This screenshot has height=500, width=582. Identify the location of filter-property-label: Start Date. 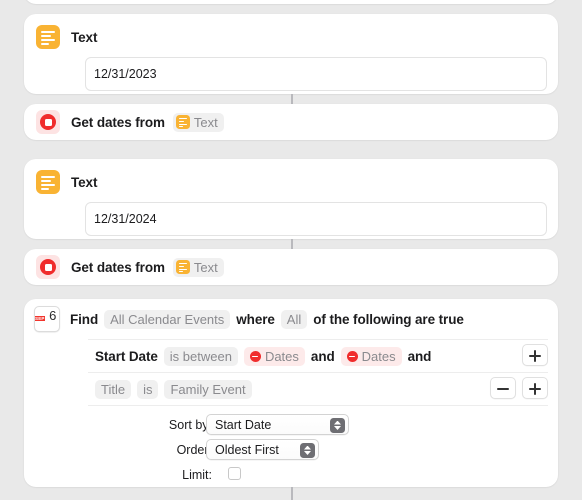
(126, 356).